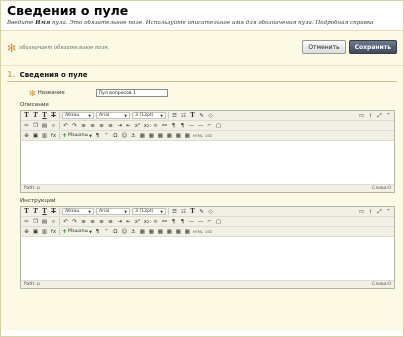  I want to click on fullscreen-icon: ⤢, so click(379, 212).